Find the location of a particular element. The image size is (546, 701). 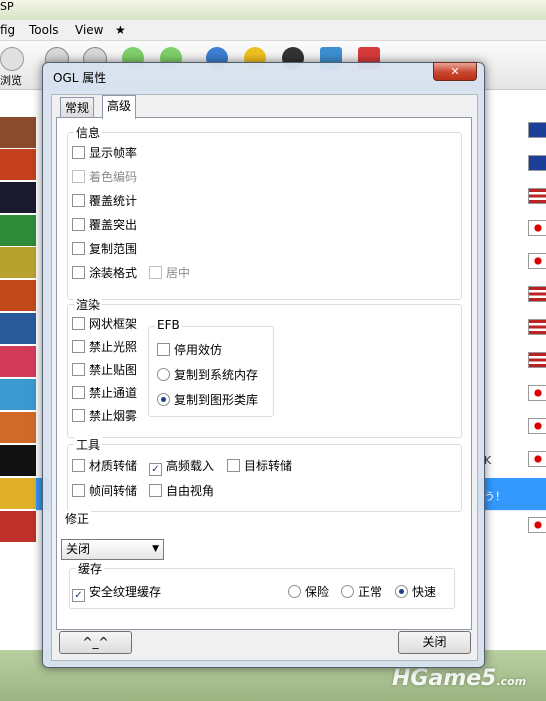

disable-effects-checkbox: 停用效仿 is located at coordinates (189, 350).